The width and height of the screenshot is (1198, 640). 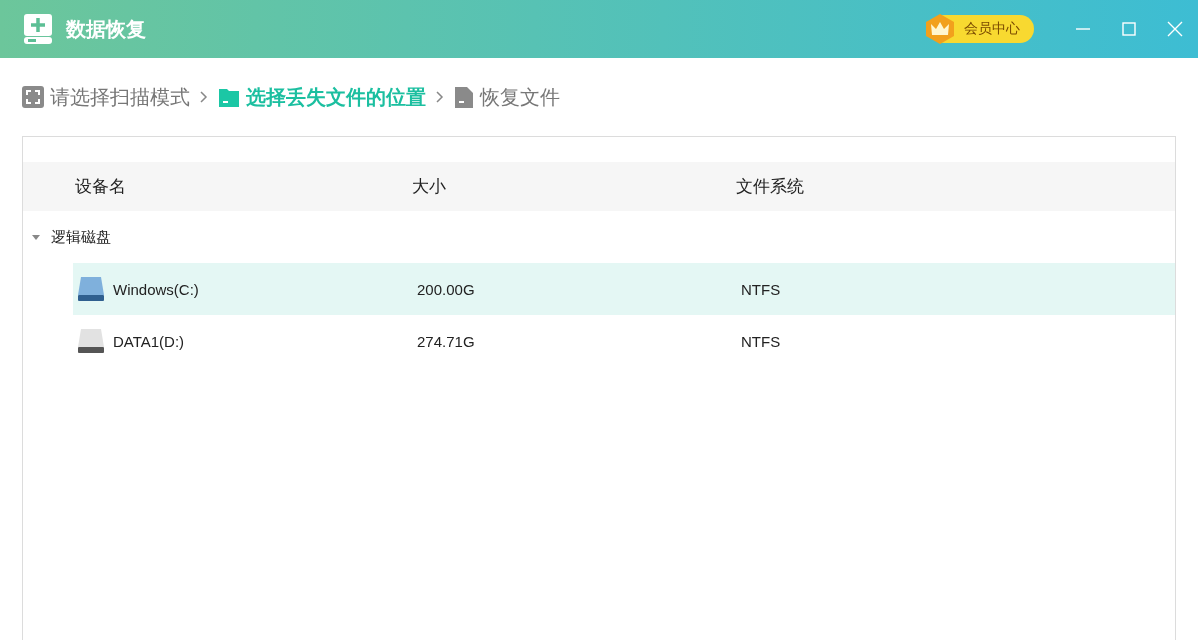 What do you see at coordinates (156, 289) in the screenshot?
I see `drive-name: Windows(C:)` at bounding box center [156, 289].